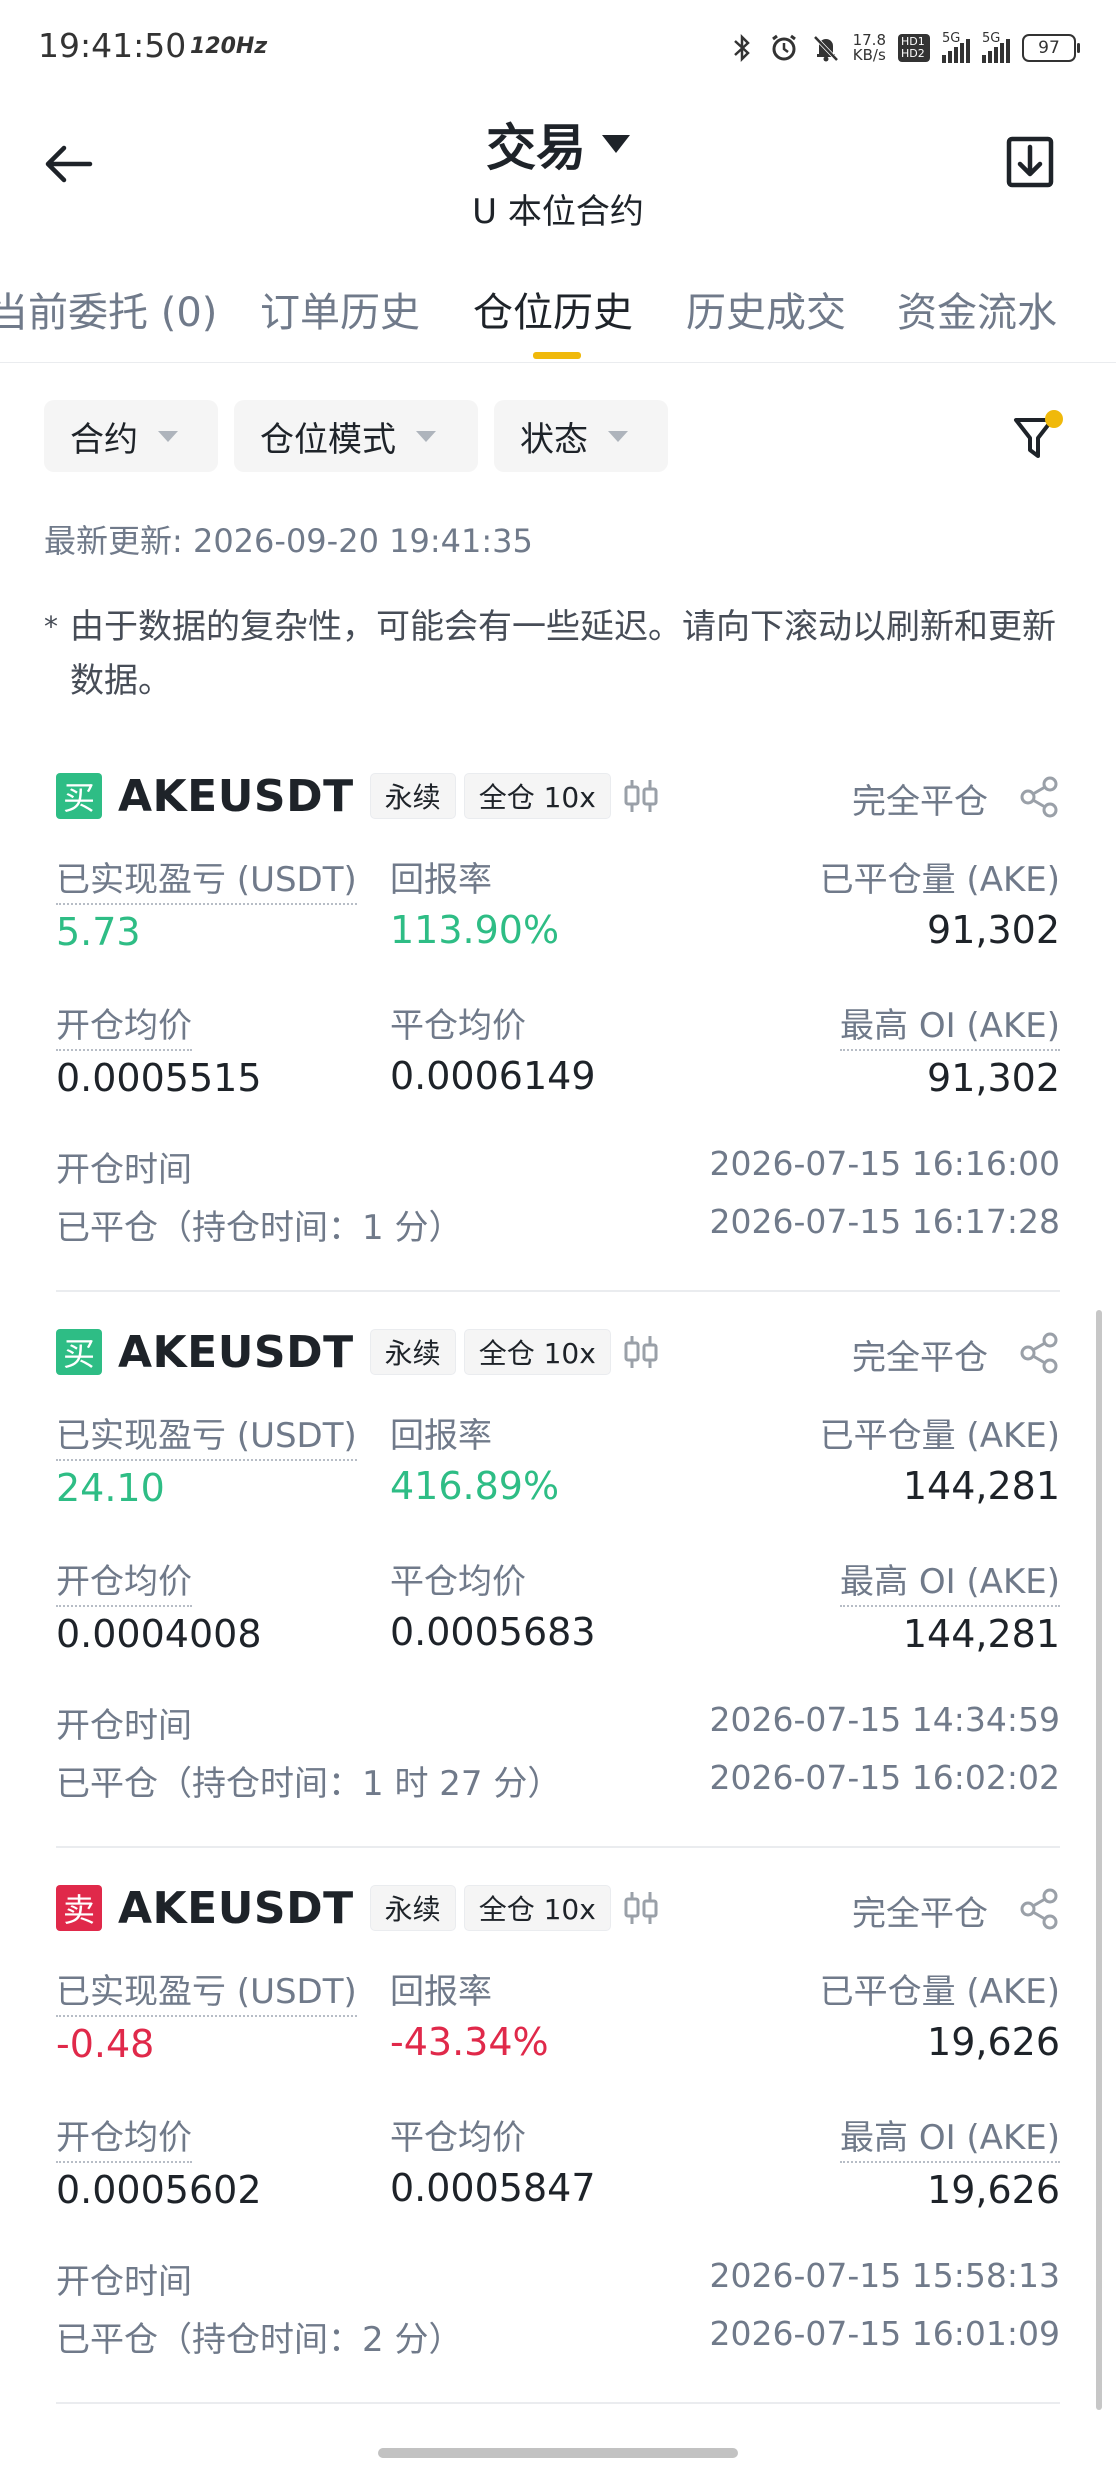 This screenshot has width=1116, height=2480. What do you see at coordinates (977, 309) in the screenshot?
I see `tab-transaction-history: 资金流水` at bounding box center [977, 309].